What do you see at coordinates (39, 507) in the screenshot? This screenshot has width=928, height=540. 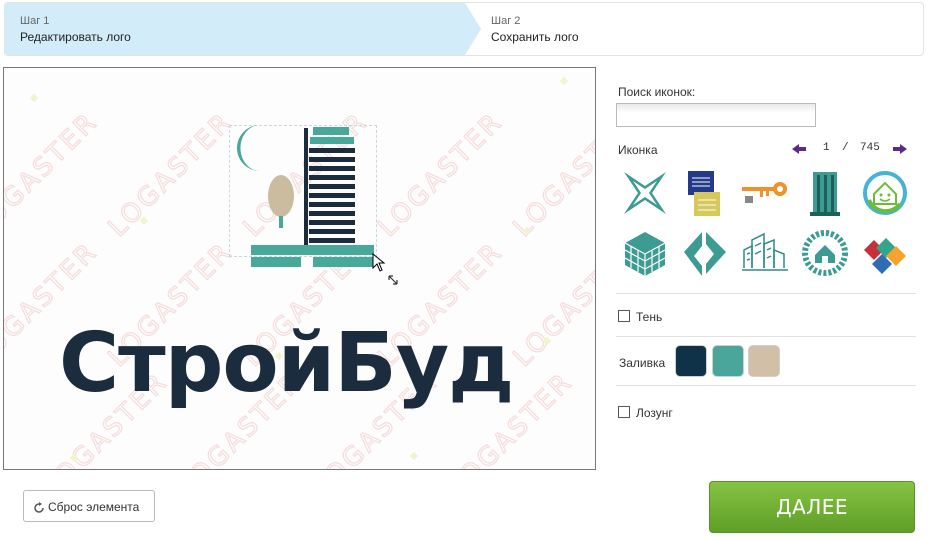 I see `reset-icon` at bounding box center [39, 507].